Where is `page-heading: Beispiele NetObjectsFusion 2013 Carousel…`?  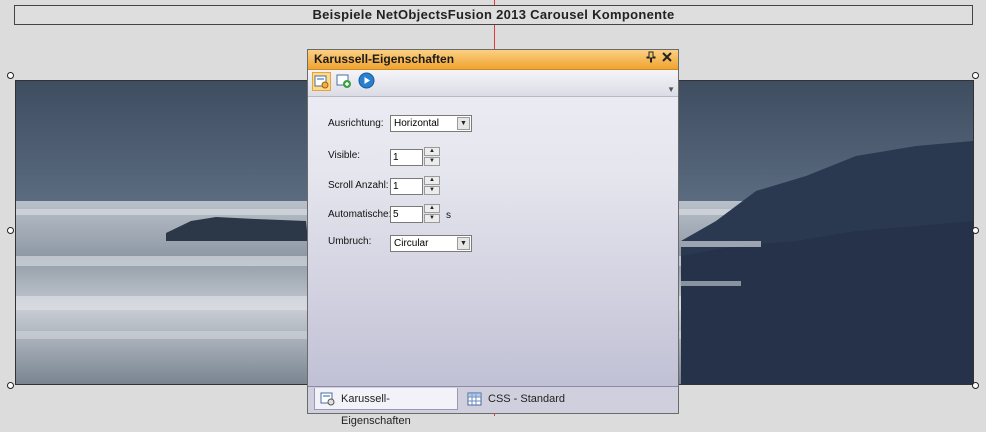 page-heading: Beispiele NetObjectsFusion 2013 Carousel… is located at coordinates (493, 15).